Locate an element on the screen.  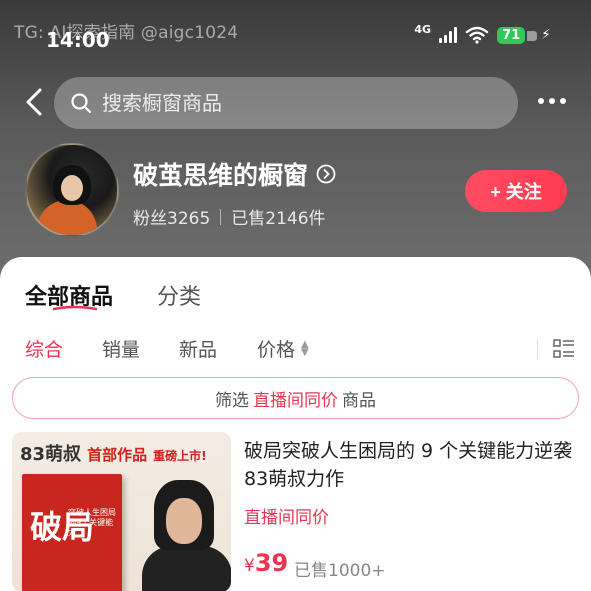
price-value: 39 is located at coordinates (271, 563).